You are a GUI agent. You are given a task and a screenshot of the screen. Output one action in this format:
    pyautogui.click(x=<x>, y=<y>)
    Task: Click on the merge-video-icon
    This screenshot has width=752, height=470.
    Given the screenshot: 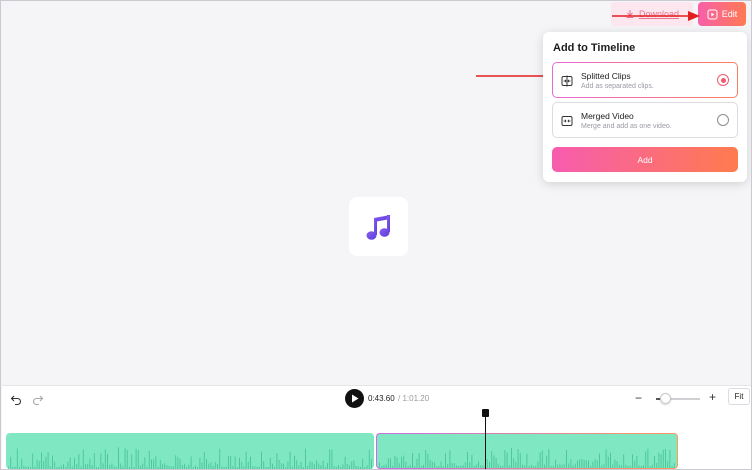 What is the action you would take?
    pyautogui.click(x=567, y=121)
    